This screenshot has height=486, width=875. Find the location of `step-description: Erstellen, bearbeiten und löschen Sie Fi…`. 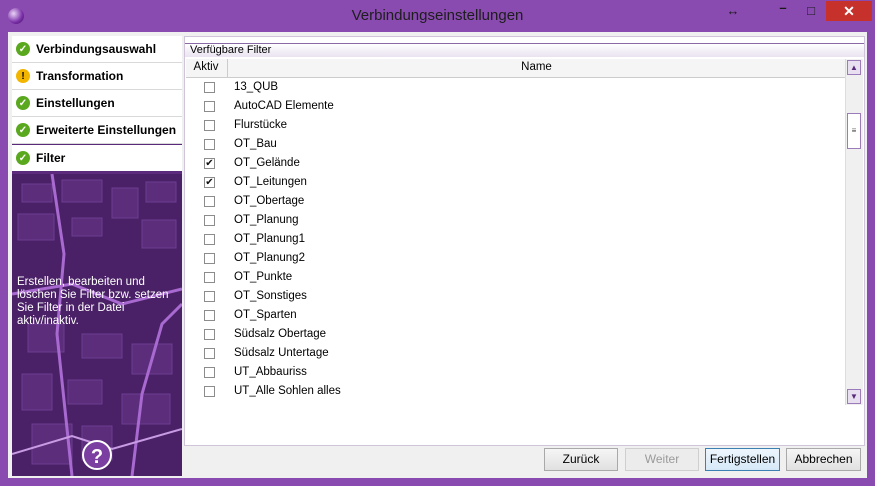

step-description: Erstellen, bearbeiten und löschen Sie Fi… is located at coordinates (93, 301).